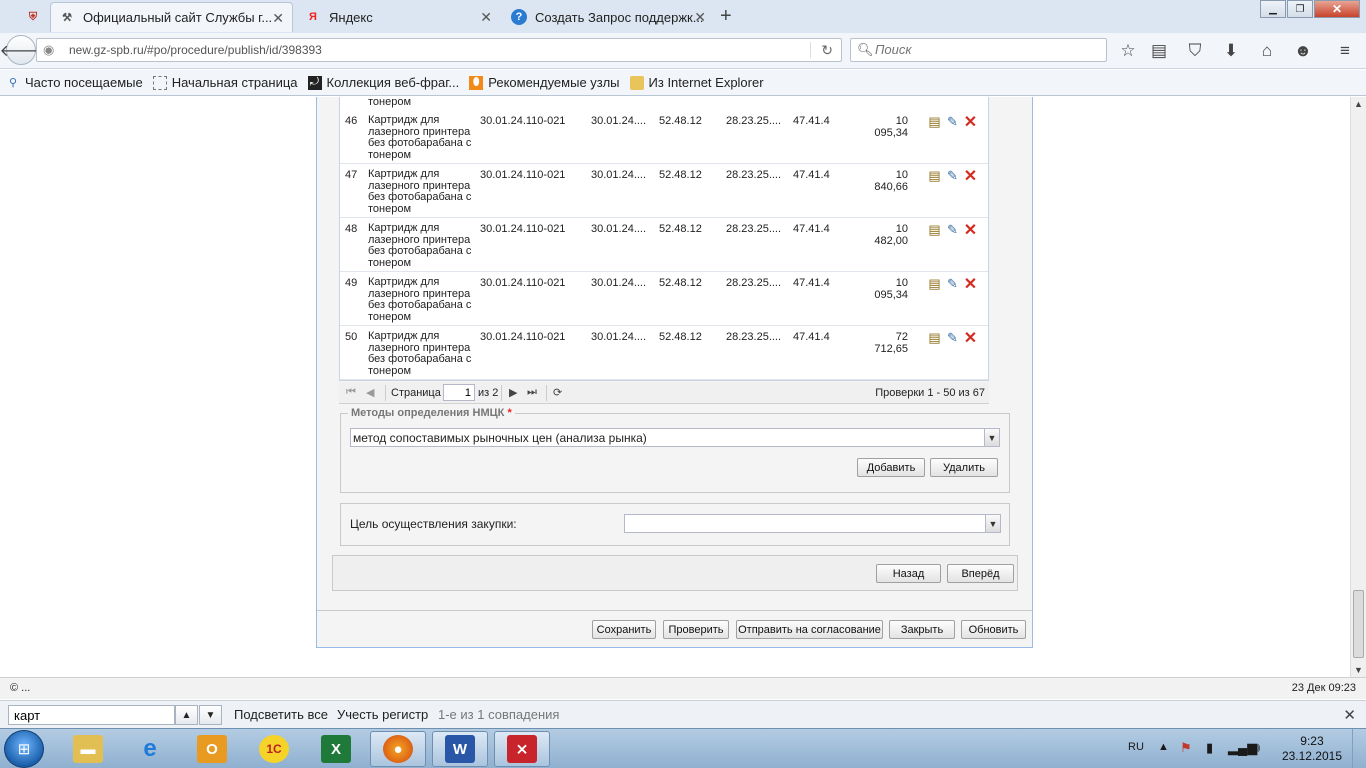 Image resolution: width=1366 pixels, height=768 pixels. Describe the element at coordinates (91, 715) in the screenshot. I see `find-input` at that location.